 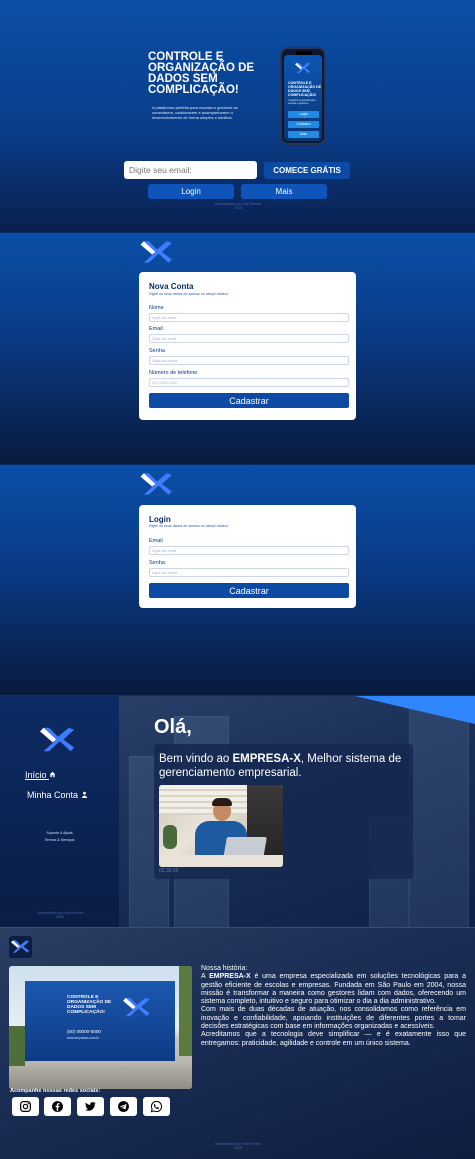 What do you see at coordinates (249, 382) in the screenshot?
I see `phone-field` at bounding box center [249, 382].